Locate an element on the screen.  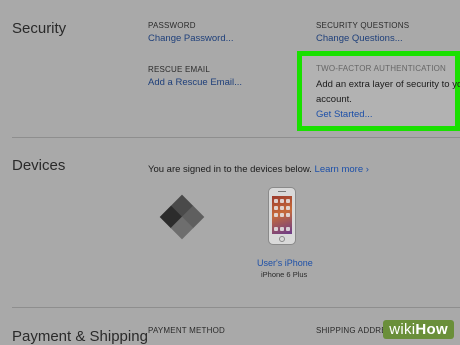
device-model: iPhone 6 Plus is located at coordinates (284, 274).